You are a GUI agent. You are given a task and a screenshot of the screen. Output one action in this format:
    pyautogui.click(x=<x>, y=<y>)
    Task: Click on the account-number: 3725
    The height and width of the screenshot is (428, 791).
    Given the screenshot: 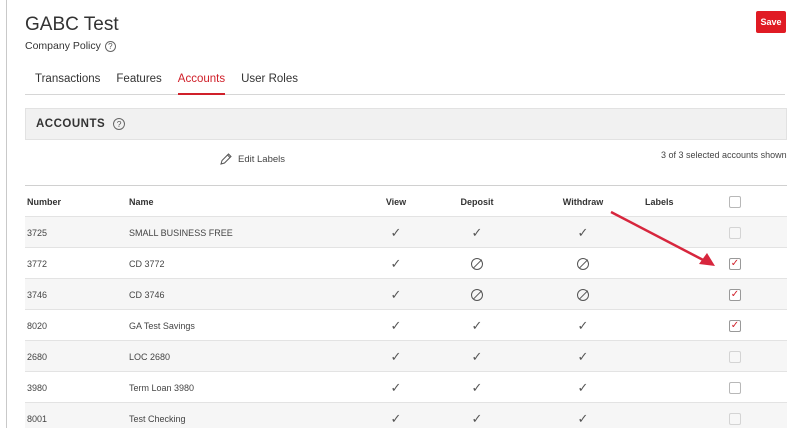 What is the action you would take?
    pyautogui.click(x=37, y=232)
    